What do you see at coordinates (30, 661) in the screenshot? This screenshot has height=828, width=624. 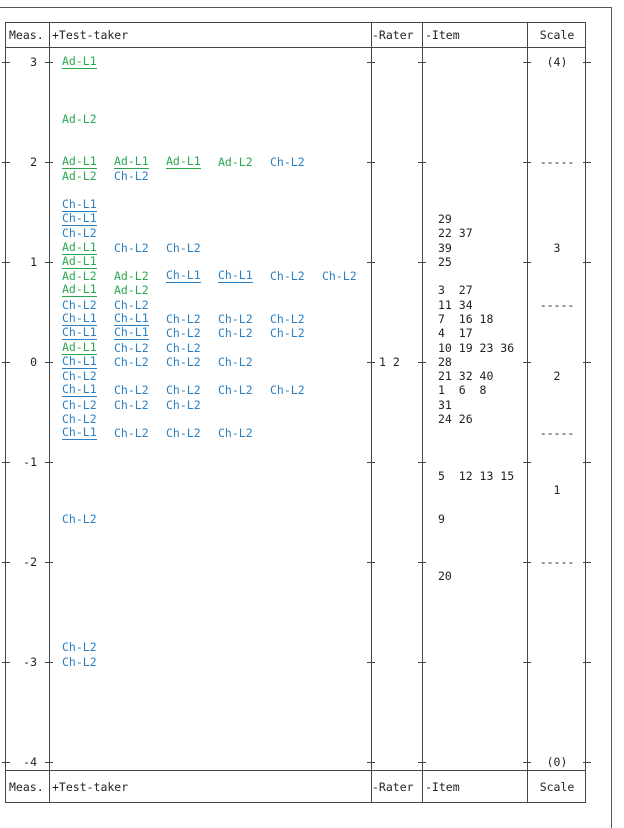 I see `measure-label: -3` at bounding box center [30, 661].